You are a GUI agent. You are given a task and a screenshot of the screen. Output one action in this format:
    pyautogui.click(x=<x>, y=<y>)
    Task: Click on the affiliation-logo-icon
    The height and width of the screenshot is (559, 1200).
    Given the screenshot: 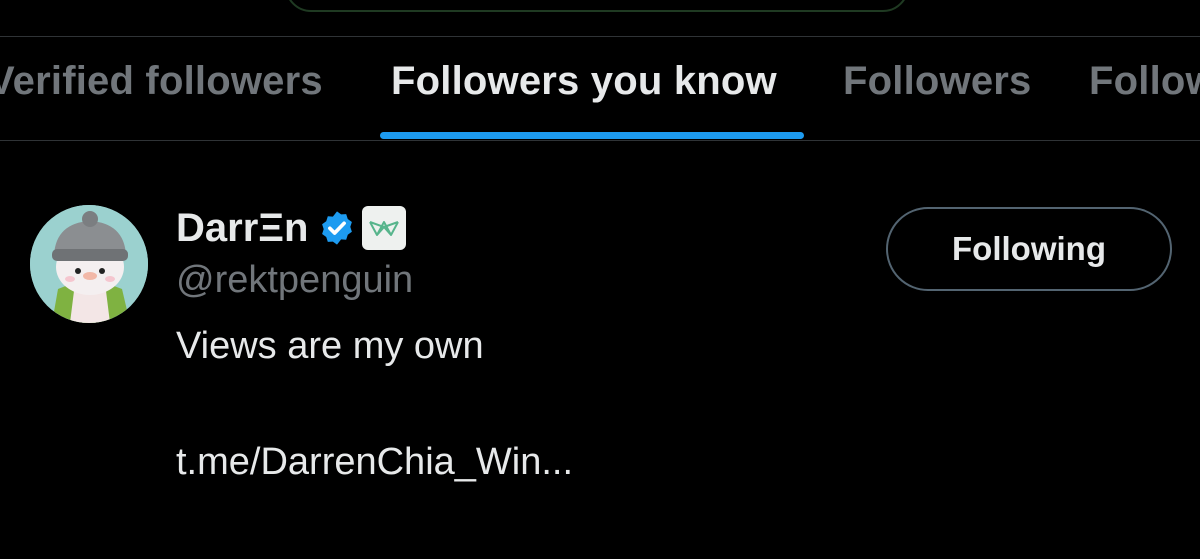 What is the action you would take?
    pyautogui.click(x=384, y=228)
    